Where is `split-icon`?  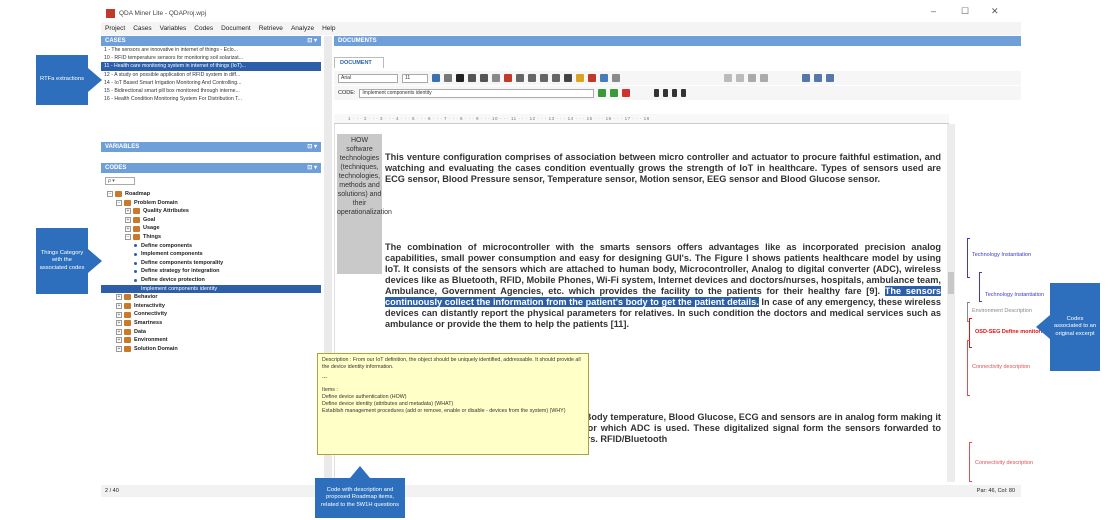 split-icon is located at coordinates (818, 78).